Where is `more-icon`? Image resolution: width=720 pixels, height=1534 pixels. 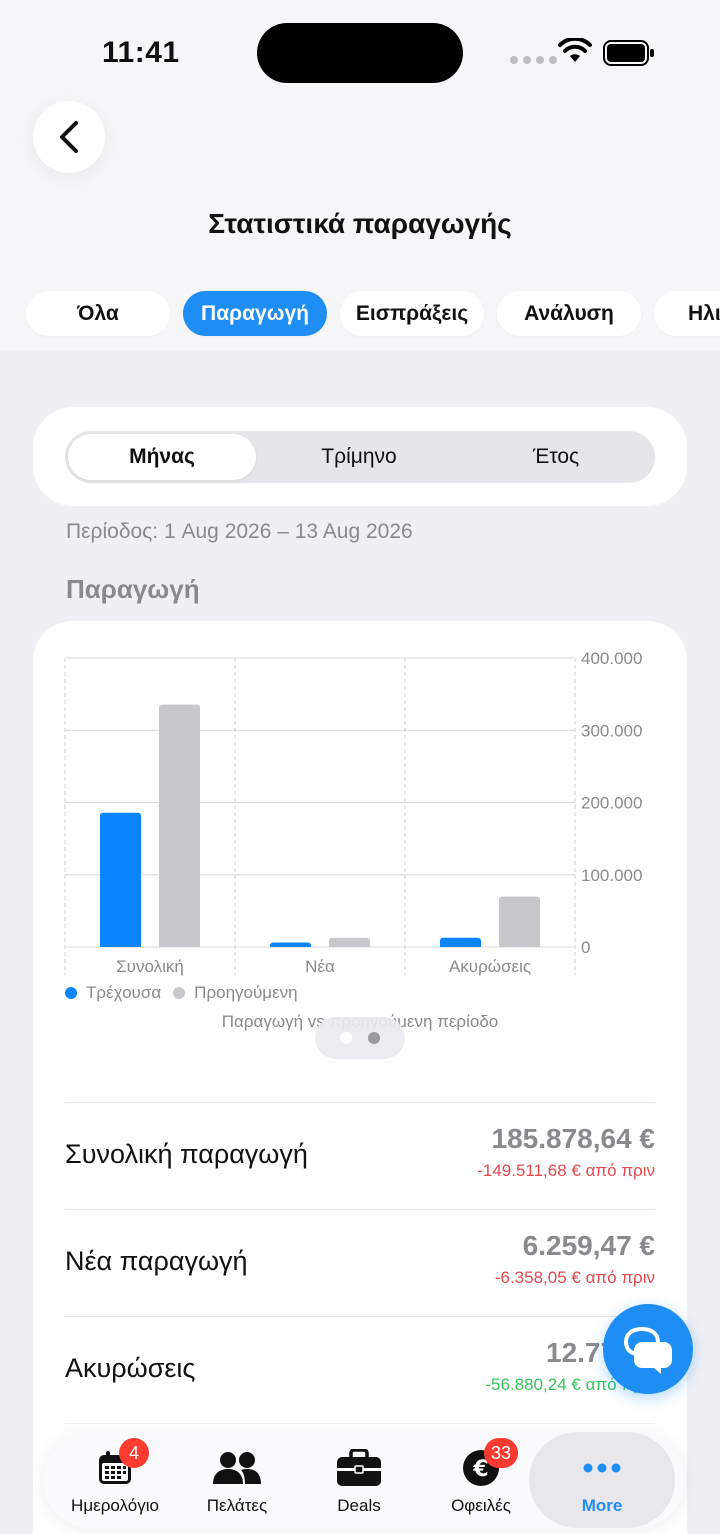 more-icon is located at coordinates (602, 1468).